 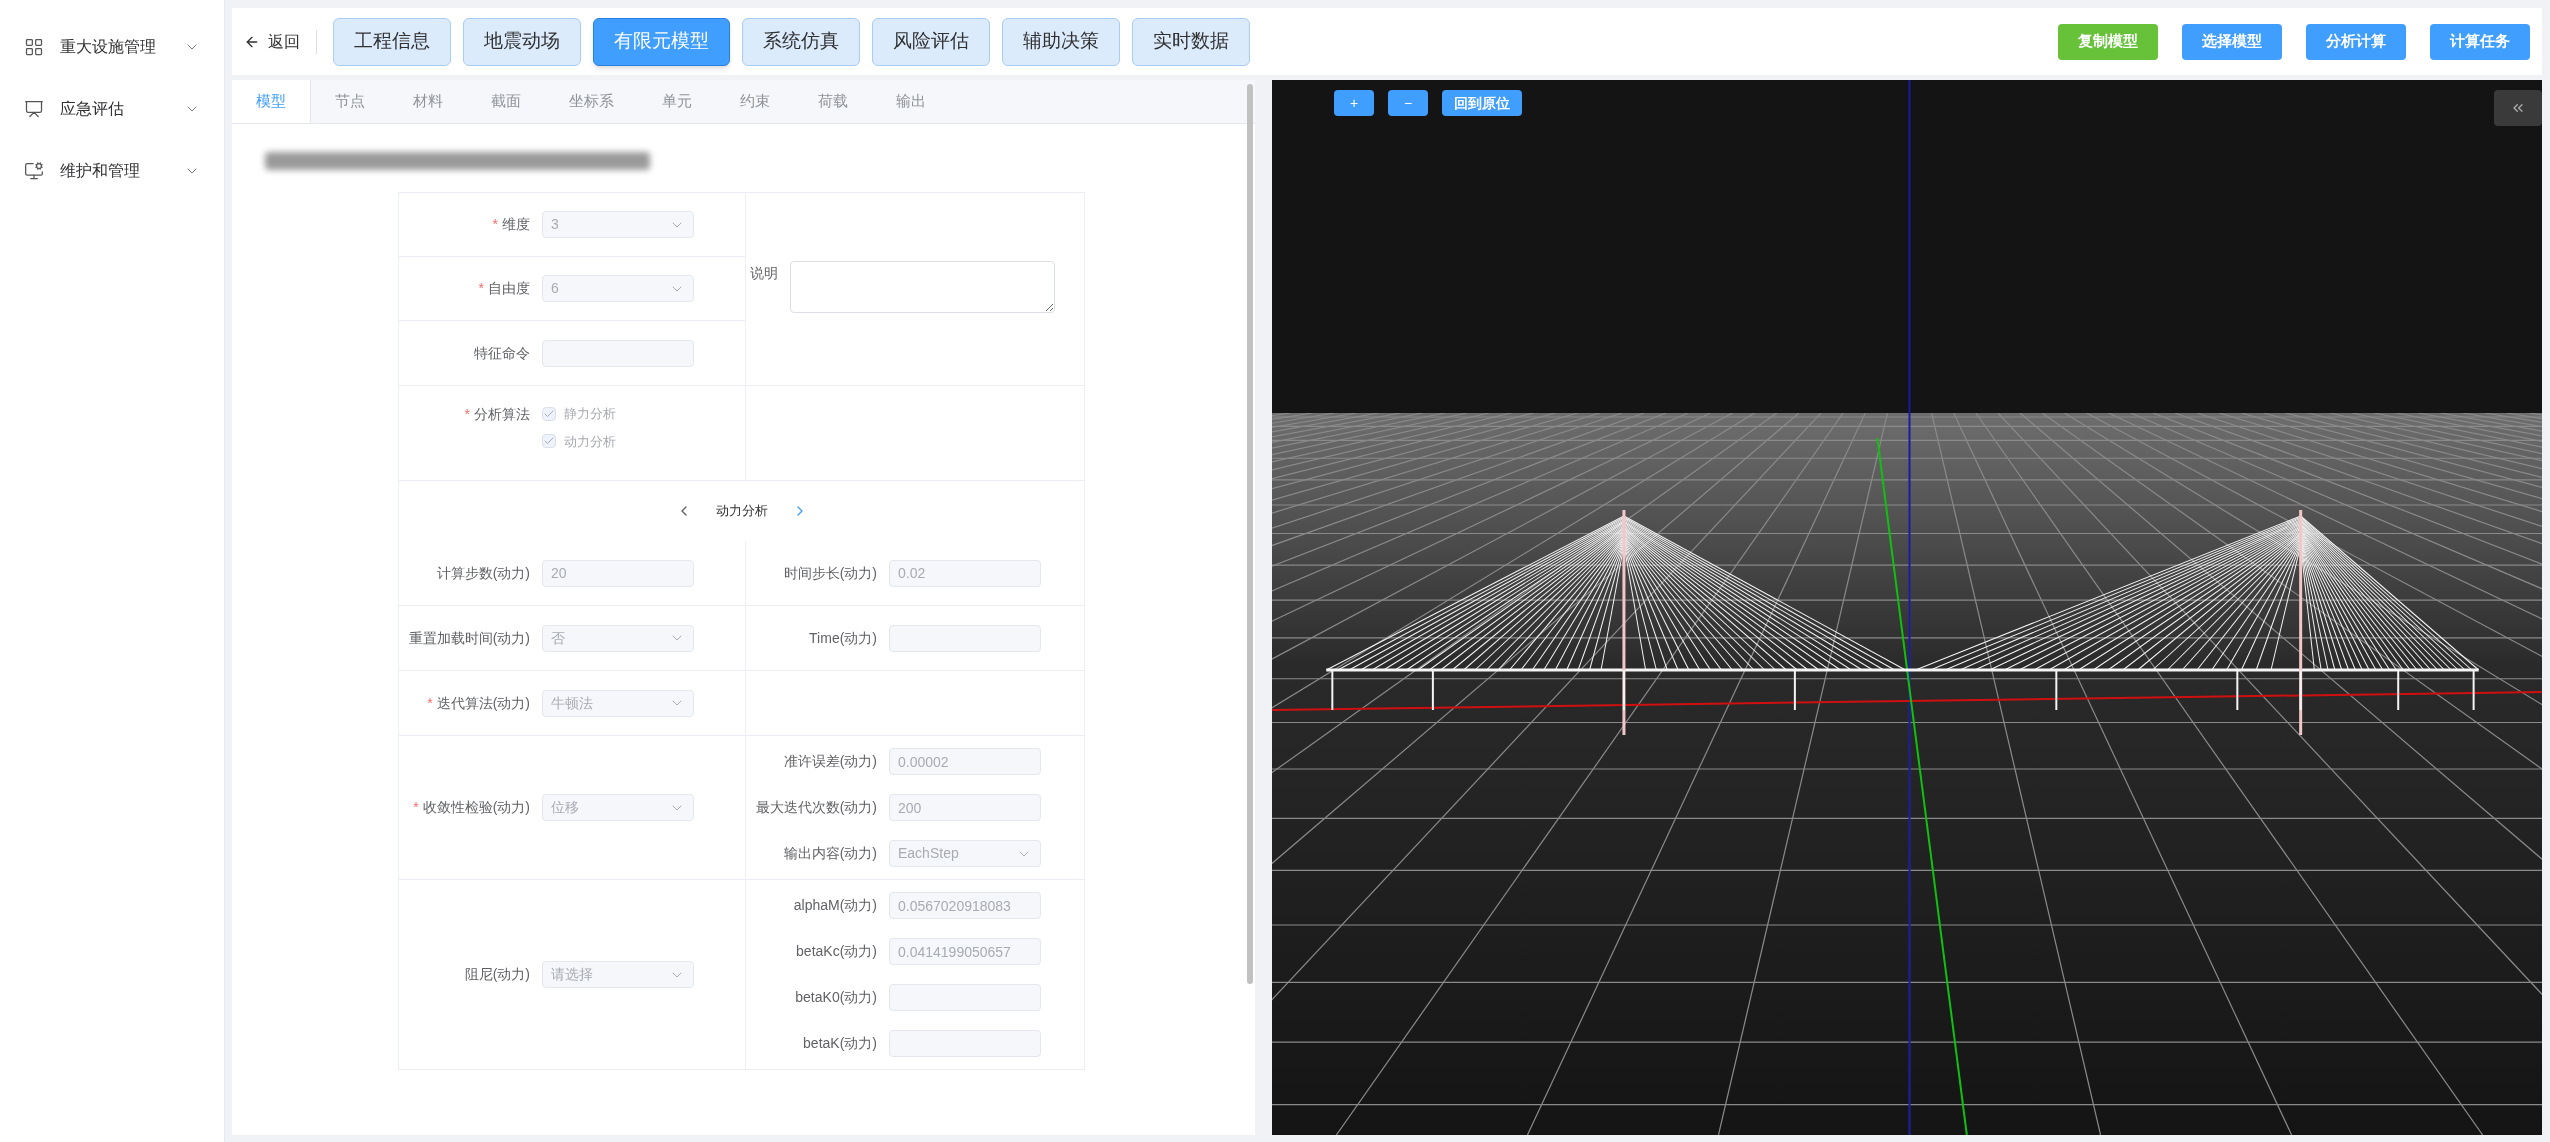 I want to click on field-label: 自由度, so click(x=509, y=288).